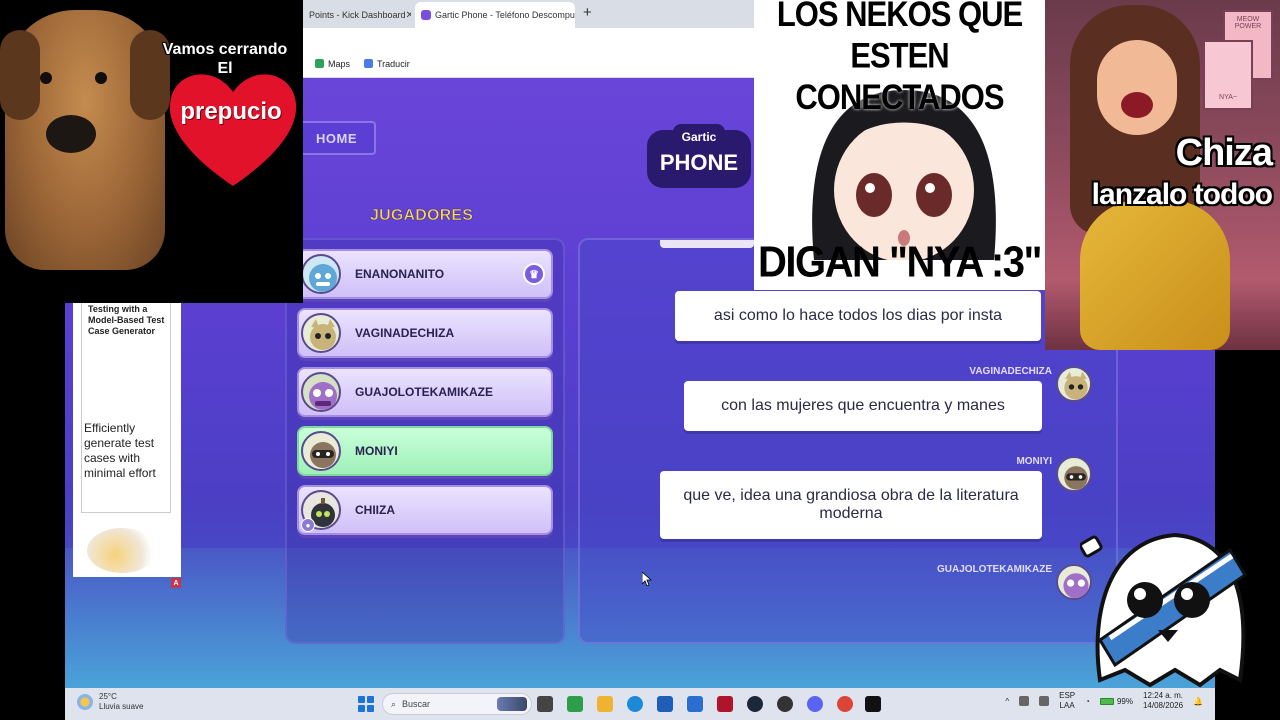 The image size is (1280, 720). What do you see at coordinates (1182, 194) in the screenshot?
I see `catgirl-caption-line: lanzalo todoo` at bounding box center [1182, 194].